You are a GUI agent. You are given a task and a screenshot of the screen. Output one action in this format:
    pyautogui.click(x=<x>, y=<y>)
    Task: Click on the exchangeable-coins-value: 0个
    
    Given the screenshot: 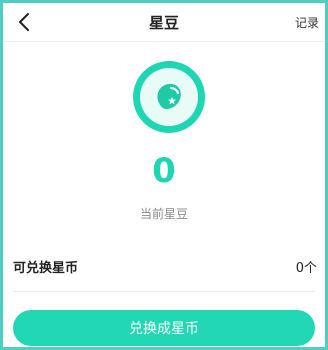 What is the action you would take?
    pyautogui.click(x=306, y=268)
    